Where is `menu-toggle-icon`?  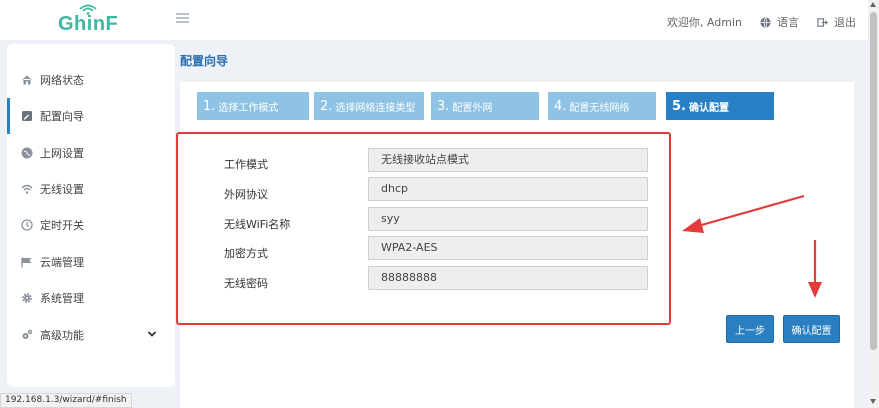 menu-toggle-icon is located at coordinates (182, 18).